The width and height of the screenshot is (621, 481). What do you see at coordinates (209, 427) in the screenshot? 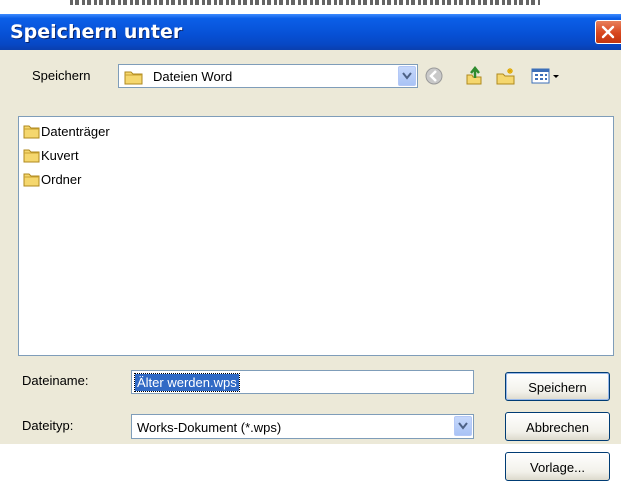
I see `filetype-value: Works-Dokument (*.wps)` at bounding box center [209, 427].